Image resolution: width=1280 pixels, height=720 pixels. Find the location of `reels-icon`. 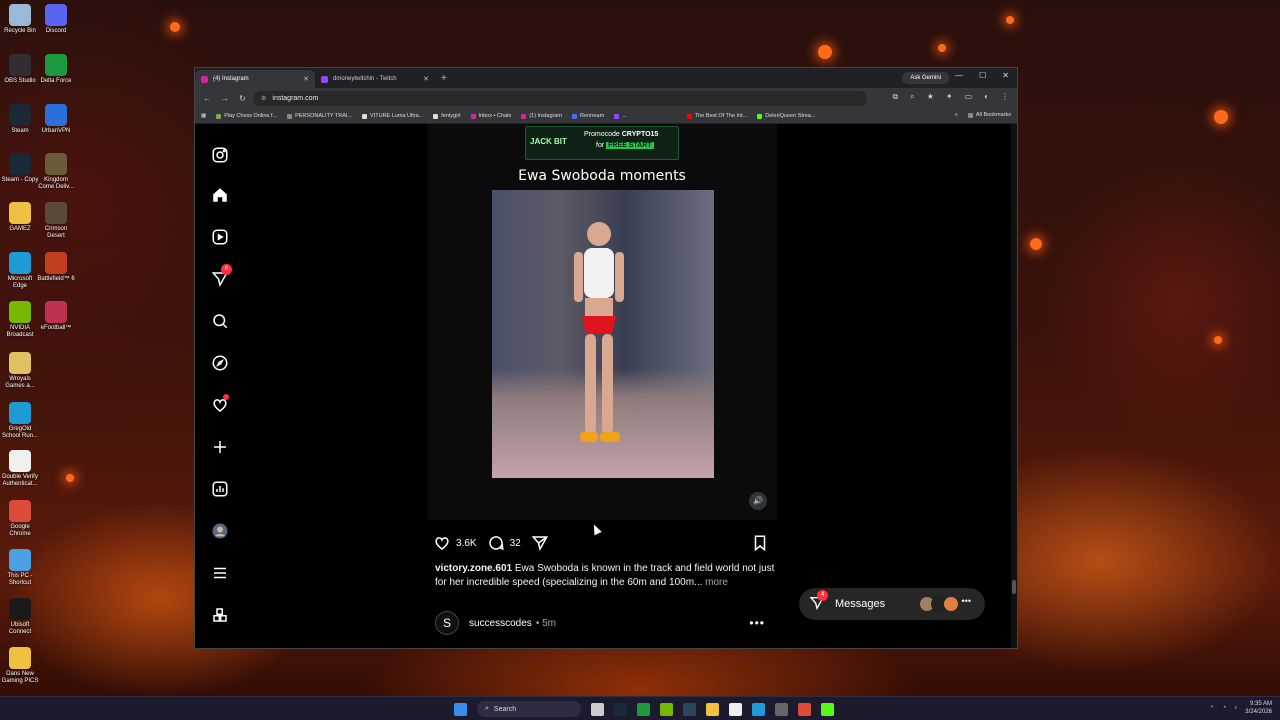

reels-icon is located at coordinates (220, 237).